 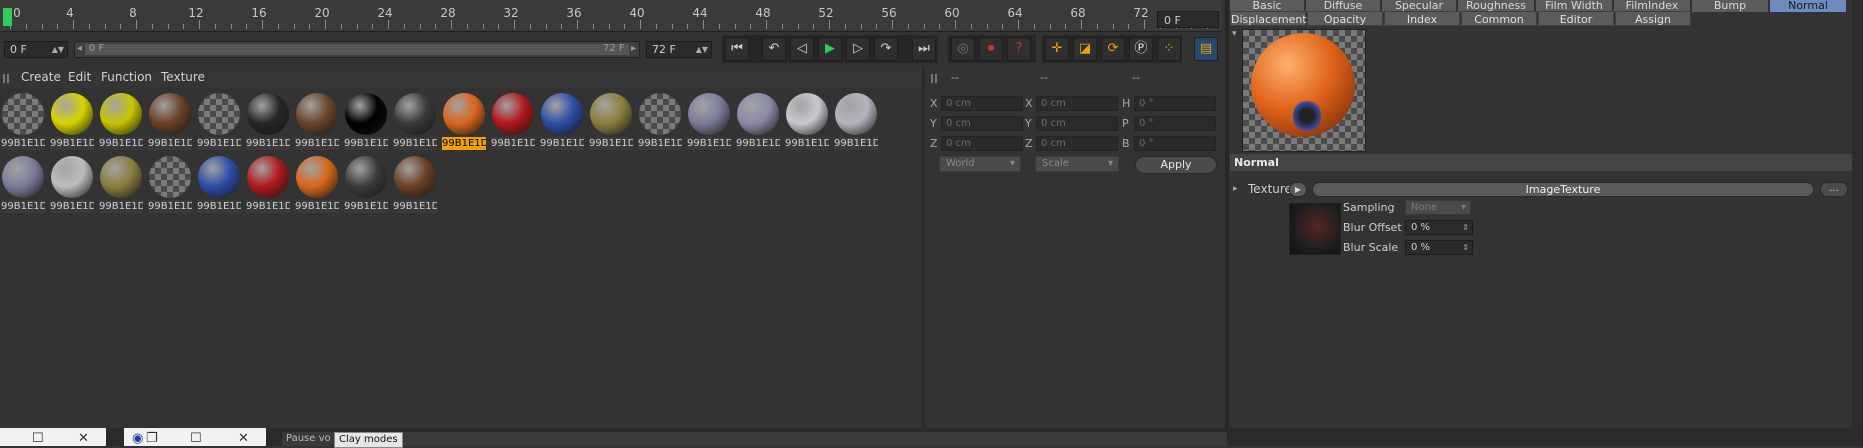 I want to click on menu-edit: Edit, so click(x=79, y=77).